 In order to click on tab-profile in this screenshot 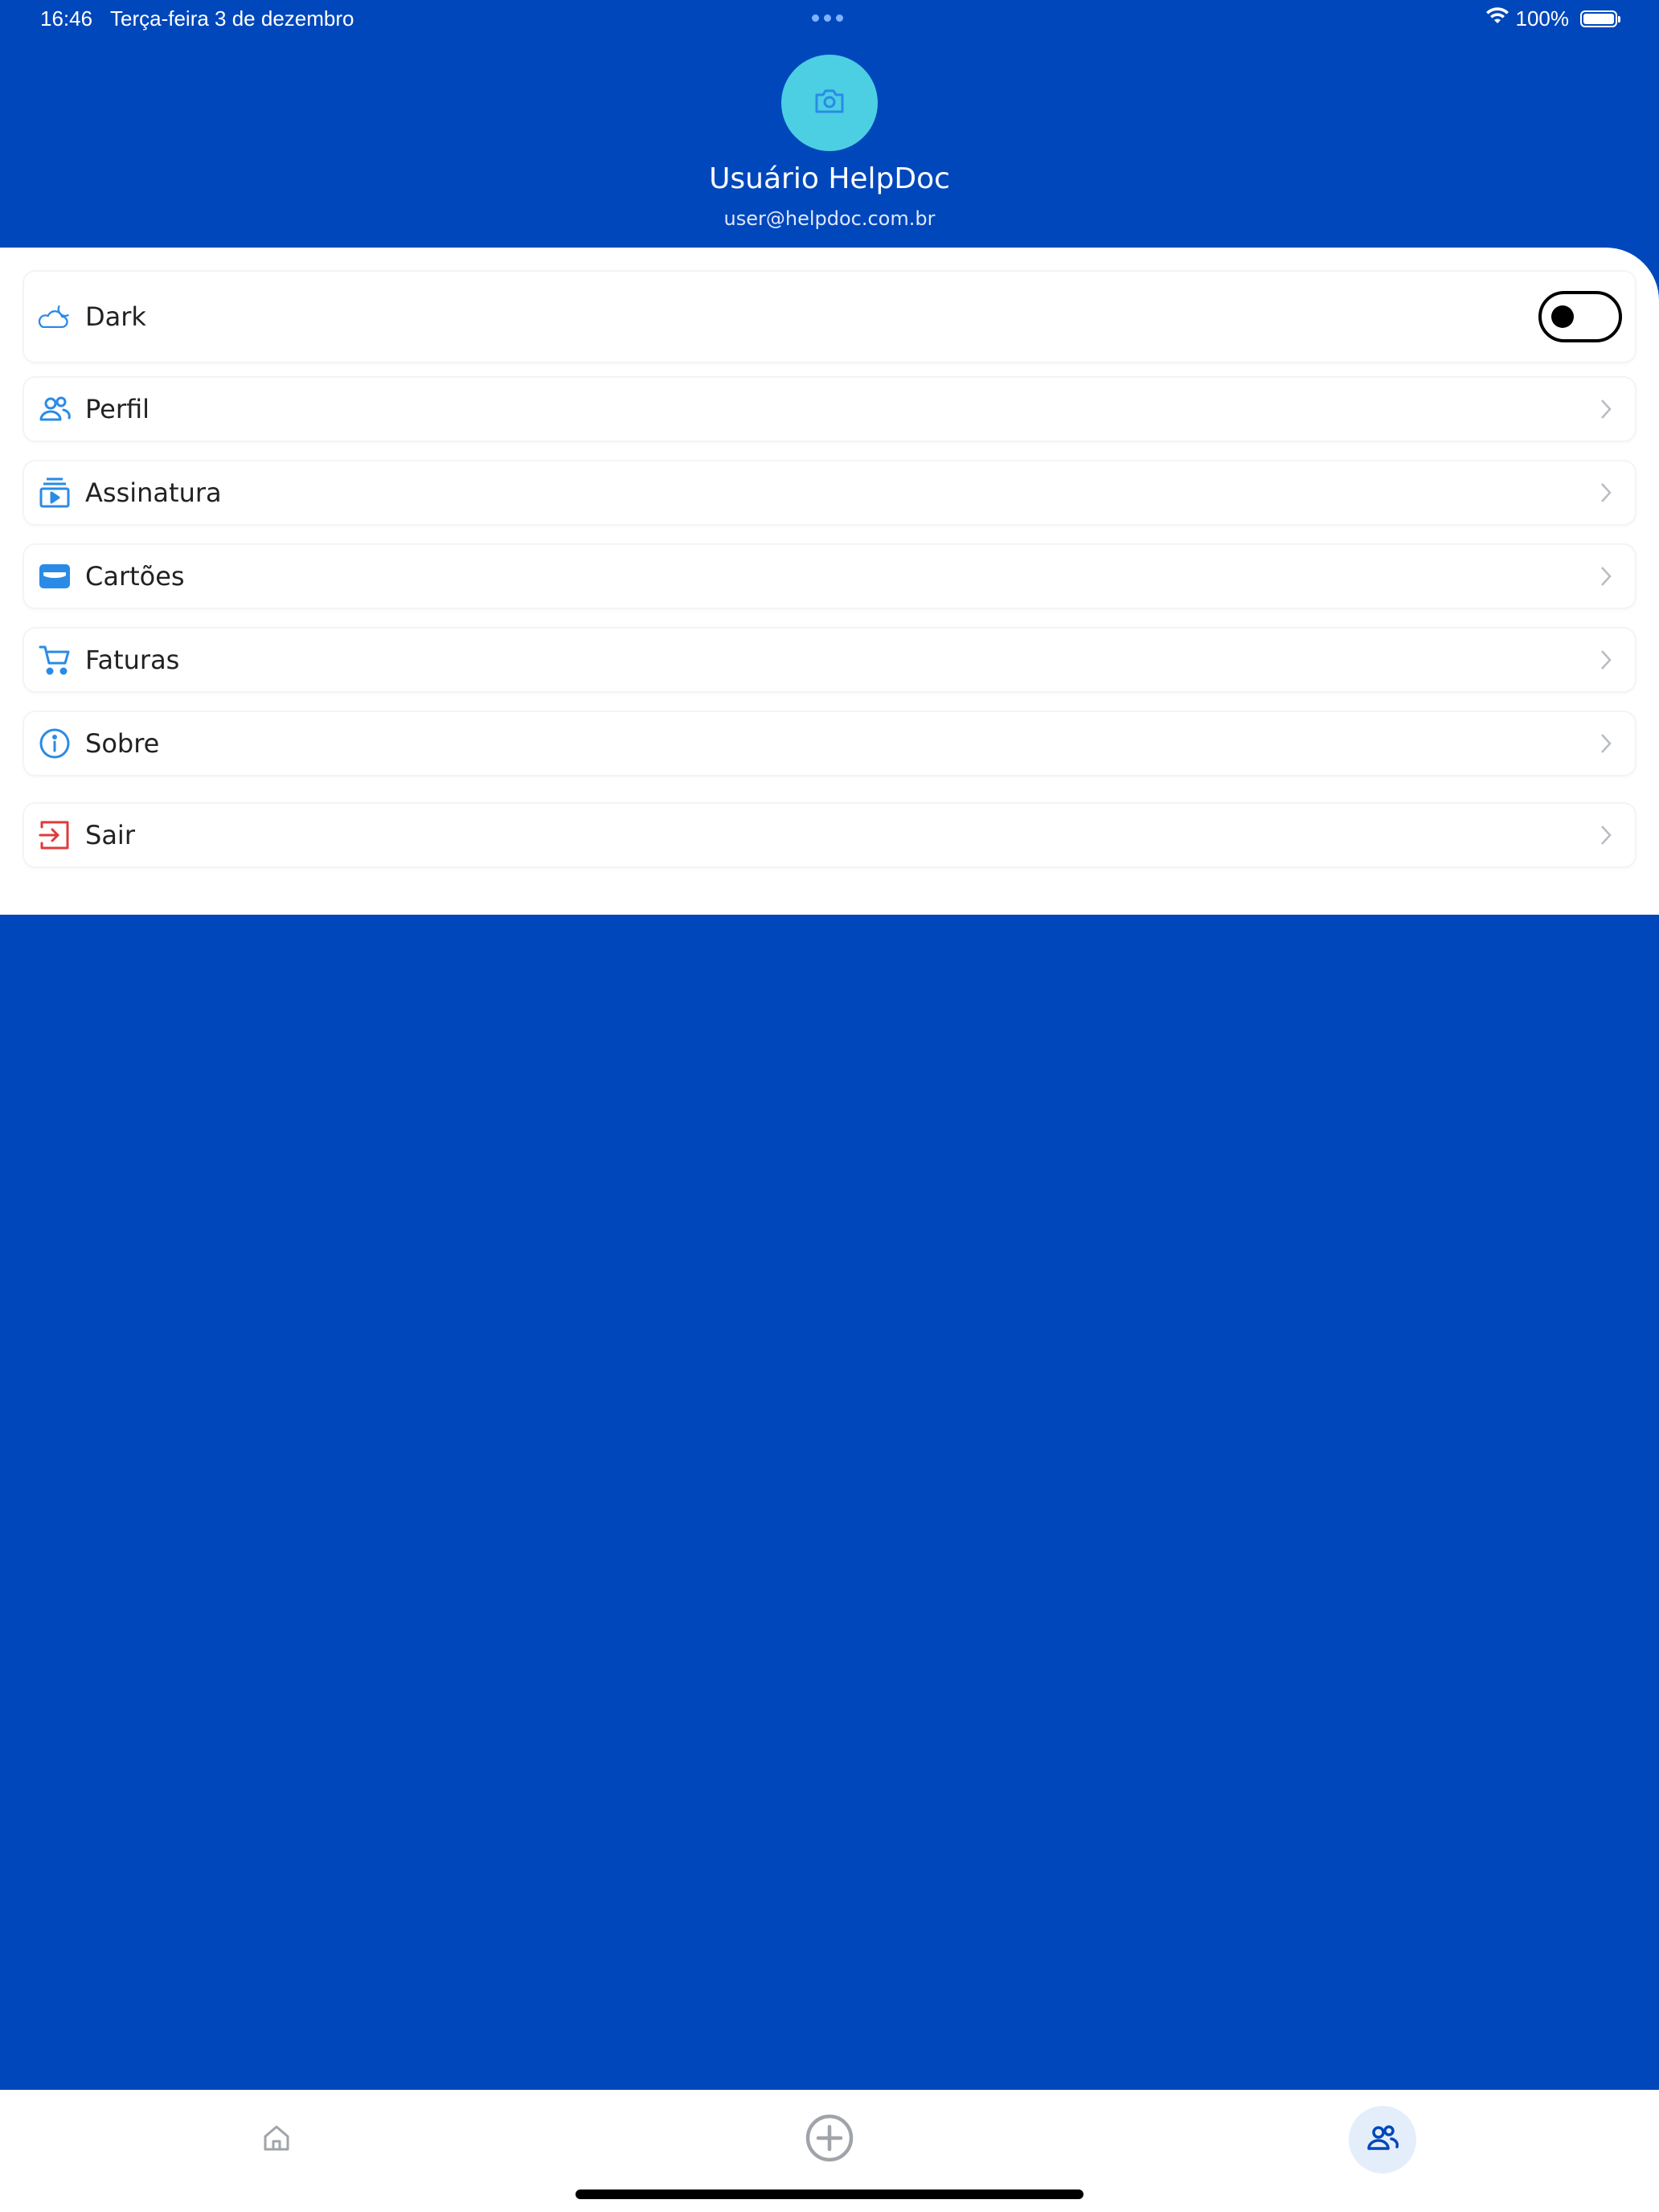, I will do `click(1382, 2139)`.